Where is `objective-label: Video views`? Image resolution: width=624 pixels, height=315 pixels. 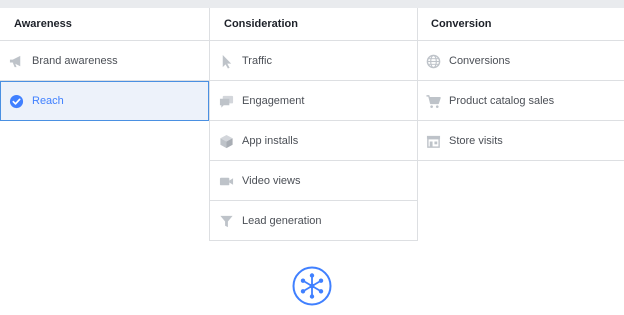 objective-label: Video views is located at coordinates (271, 181).